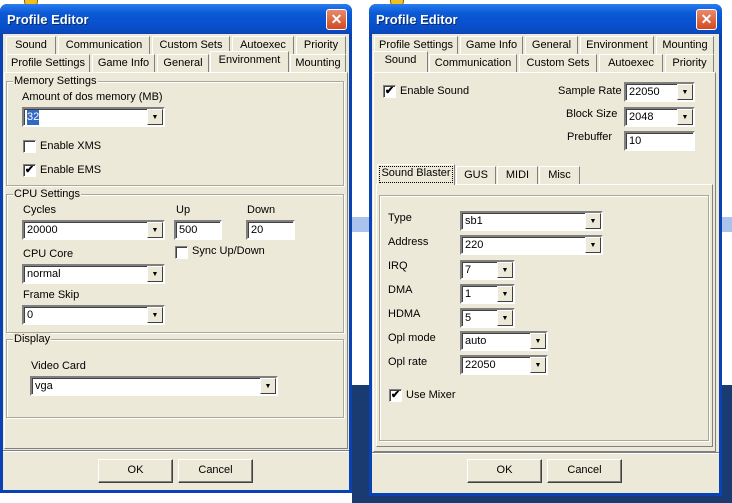 This screenshot has width=732, height=503. Describe the element at coordinates (590, 91) in the screenshot. I see `sample-rate-label: Sample Rate` at that location.